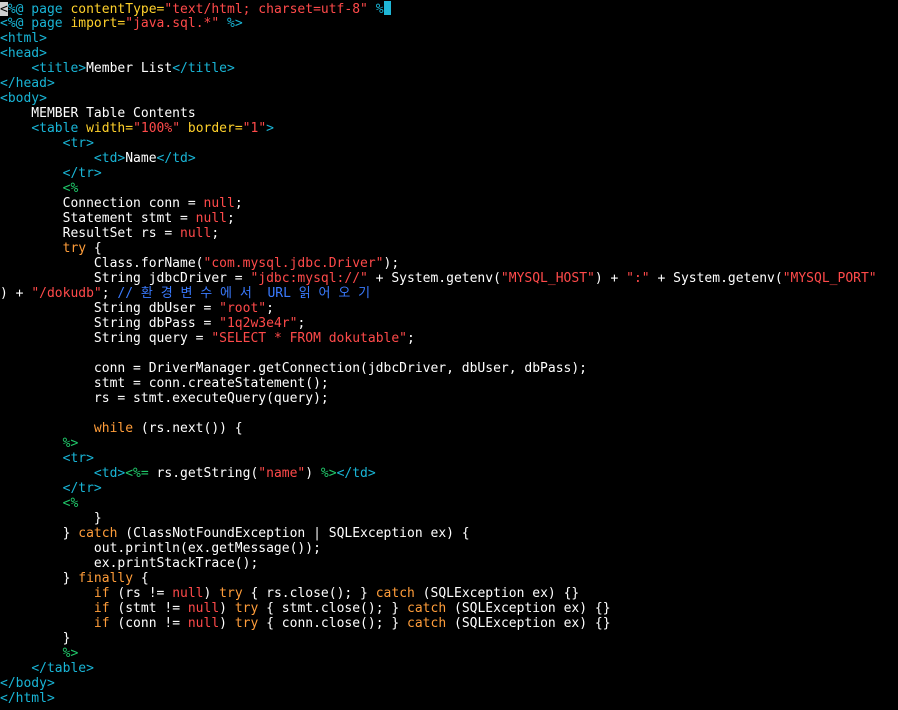 The width and height of the screenshot is (898, 710). I want to click on code-line: out.println(ex.getMessage());, so click(449, 548).